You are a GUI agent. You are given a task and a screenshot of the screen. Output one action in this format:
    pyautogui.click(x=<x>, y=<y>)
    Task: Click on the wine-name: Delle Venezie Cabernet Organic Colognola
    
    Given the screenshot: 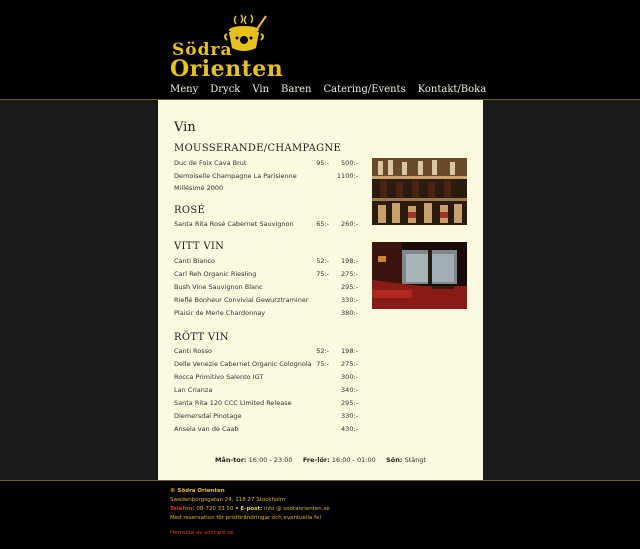 What is the action you would take?
    pyautogui.click(x=243, y=364)
    